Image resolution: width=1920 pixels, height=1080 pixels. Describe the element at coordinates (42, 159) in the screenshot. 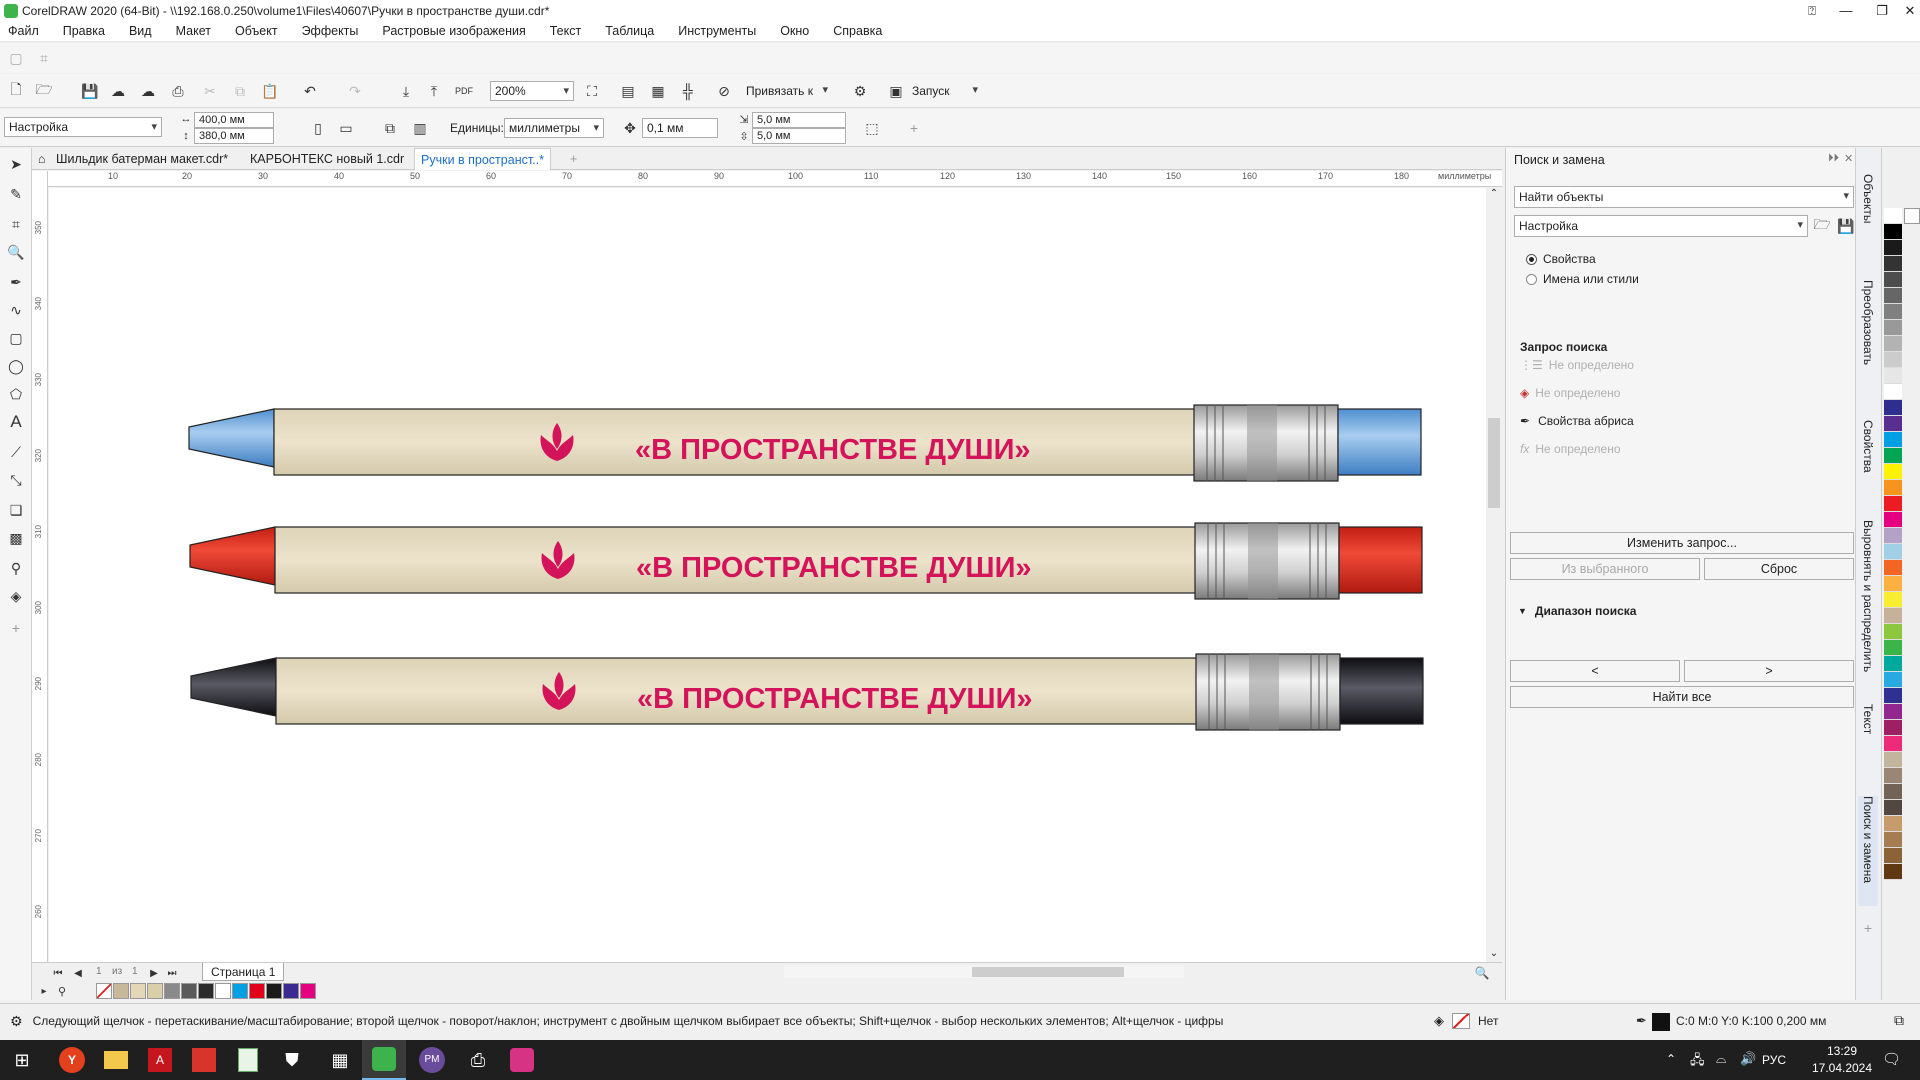

I see `tab-home: ⌂` at that location.